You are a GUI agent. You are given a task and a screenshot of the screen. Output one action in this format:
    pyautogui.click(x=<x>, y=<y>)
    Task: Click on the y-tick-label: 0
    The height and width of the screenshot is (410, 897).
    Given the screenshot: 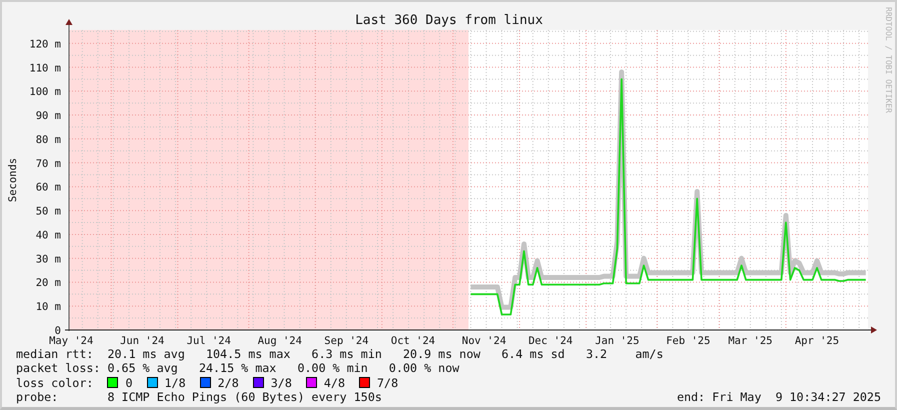 What is the action you would take?
    pyautogui.click(x=57, y=331)
    